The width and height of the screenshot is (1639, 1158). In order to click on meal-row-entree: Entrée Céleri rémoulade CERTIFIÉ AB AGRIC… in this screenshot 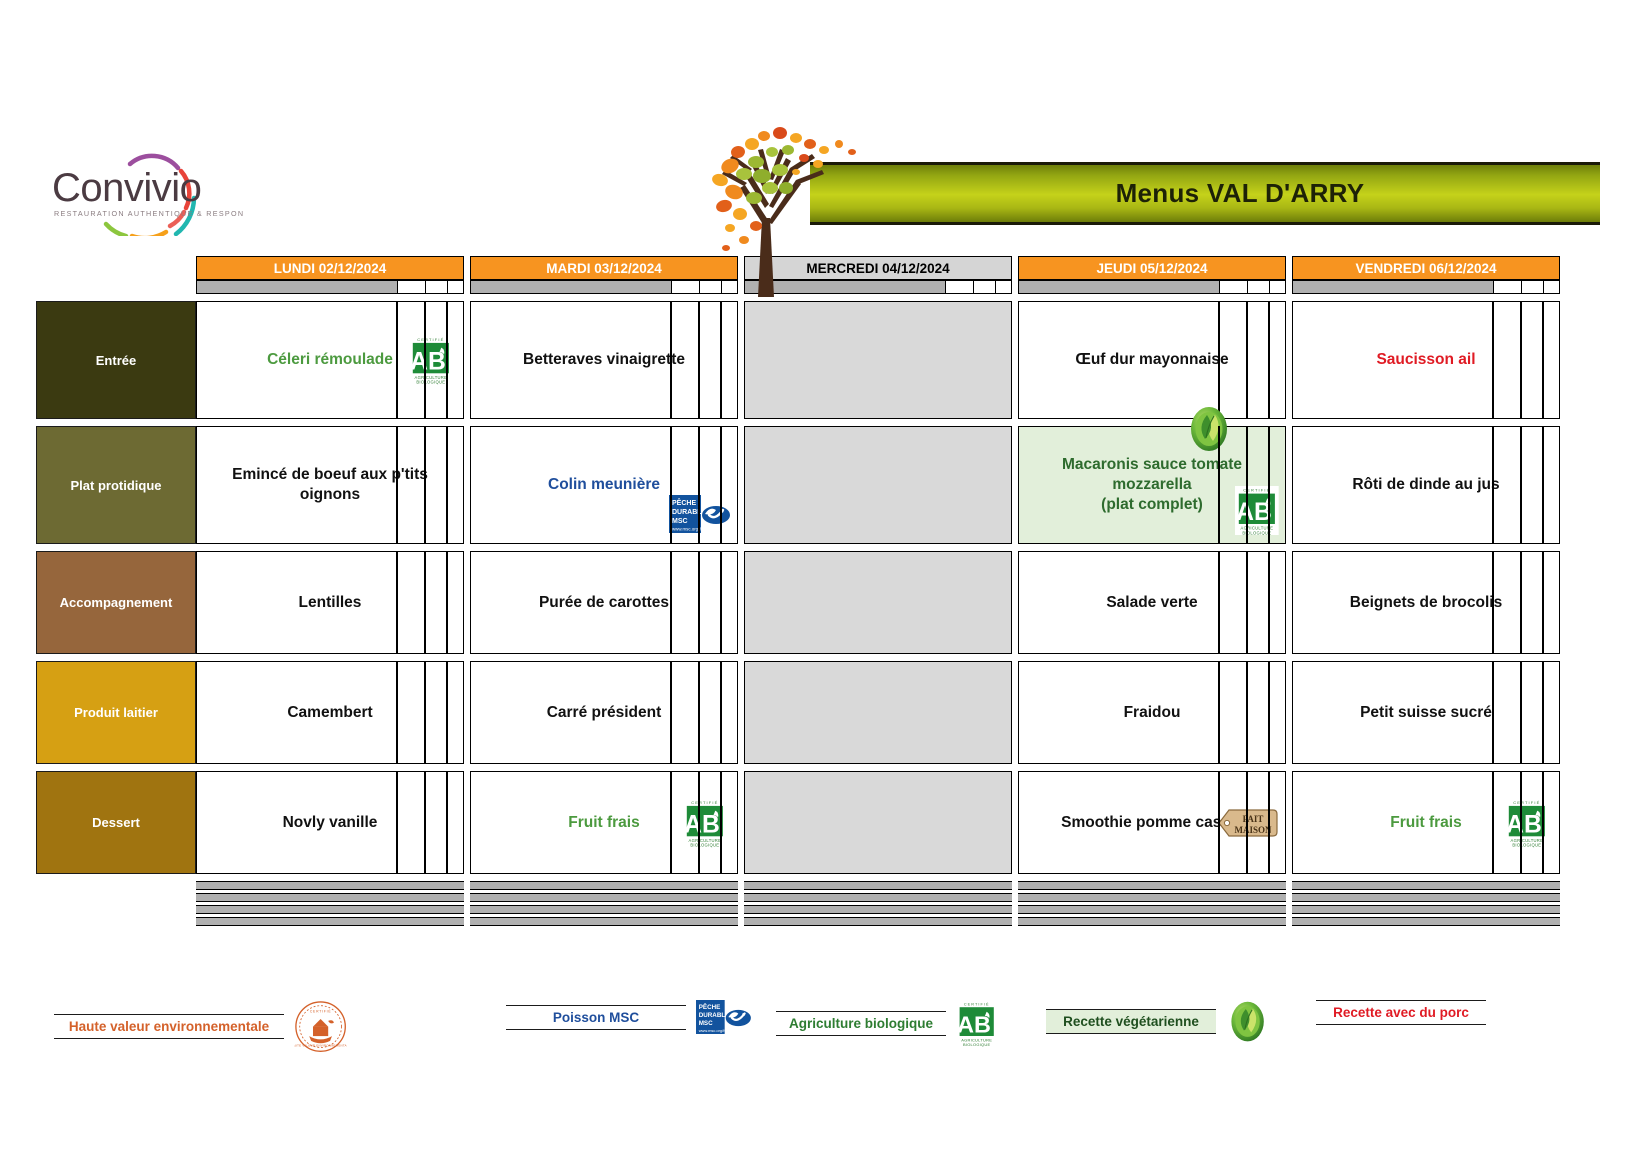, I will do `click(821, 360)`.